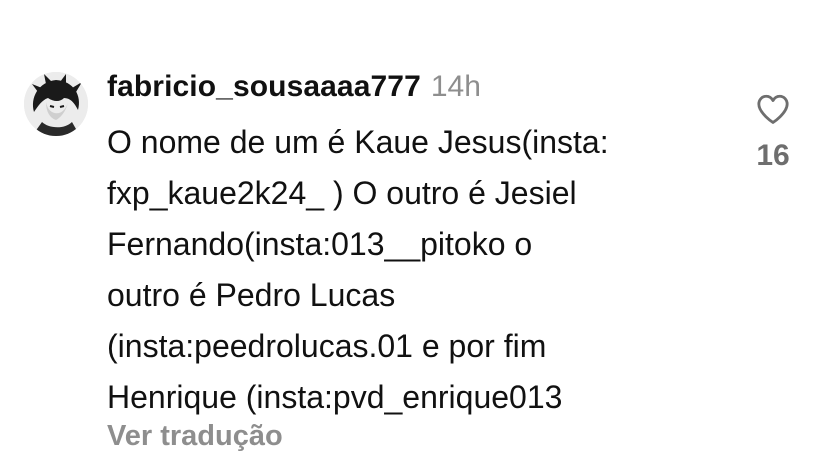 The height and width of the screenshot is (467, 828). Describe the element at coordinates (773, 133) in the screenshot. I see `like-button: 16` at that location.